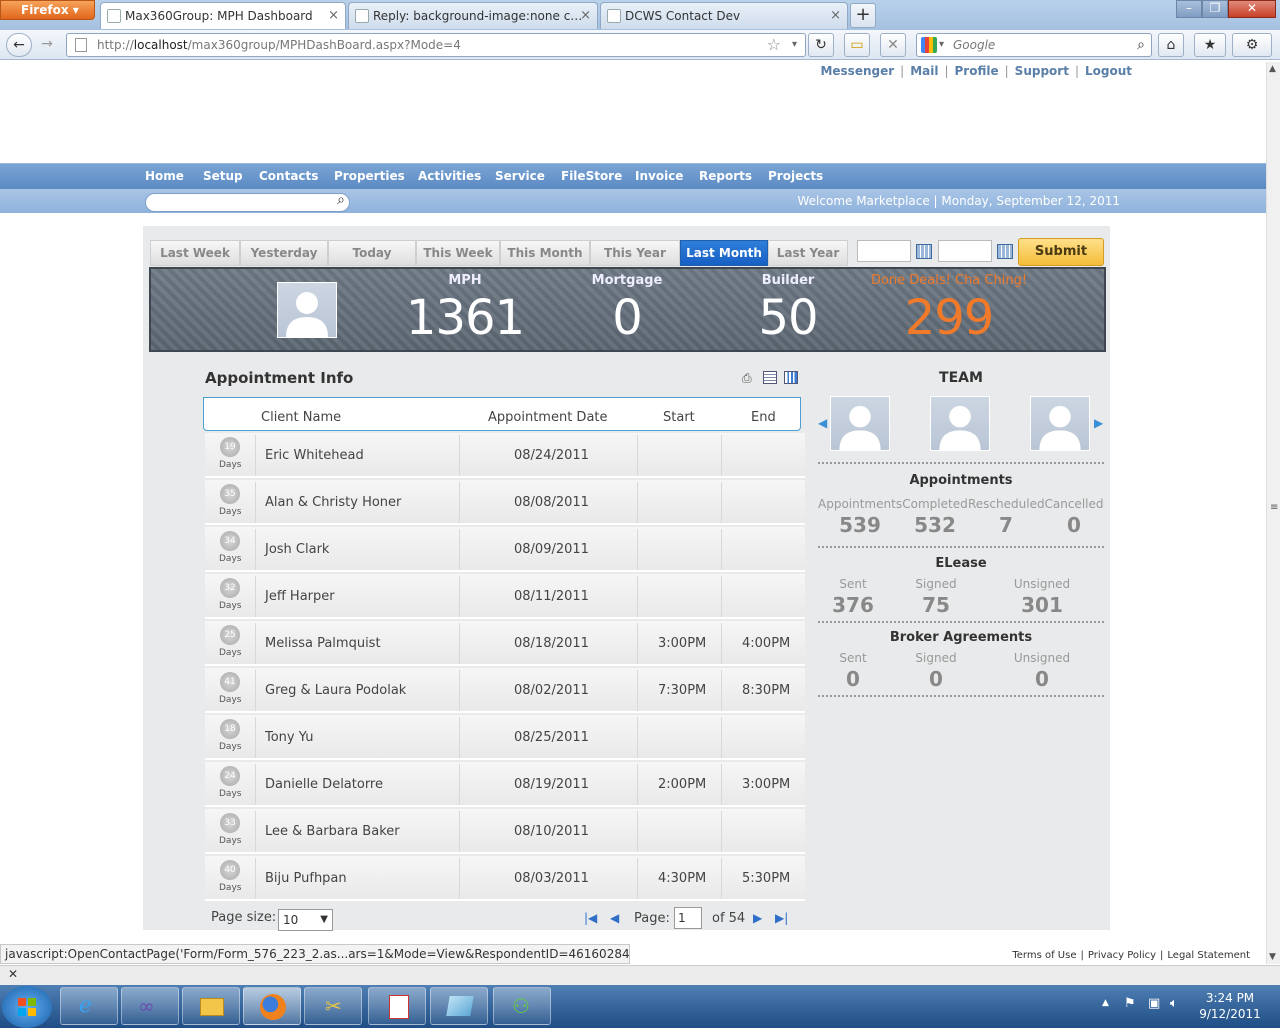  I want to click on submit-button: Submit, so click(1061, 252).